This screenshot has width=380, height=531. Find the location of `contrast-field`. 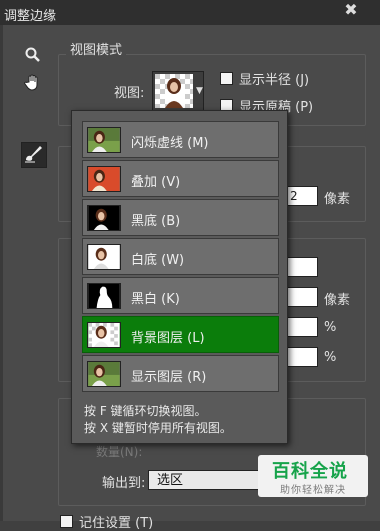

contrast-field is located at coordinates (302, 327).